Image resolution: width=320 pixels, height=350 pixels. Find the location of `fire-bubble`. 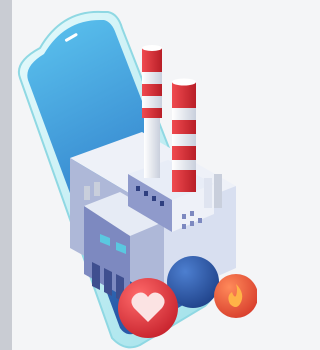

fire-bubble is located at coordinates (235, 296).